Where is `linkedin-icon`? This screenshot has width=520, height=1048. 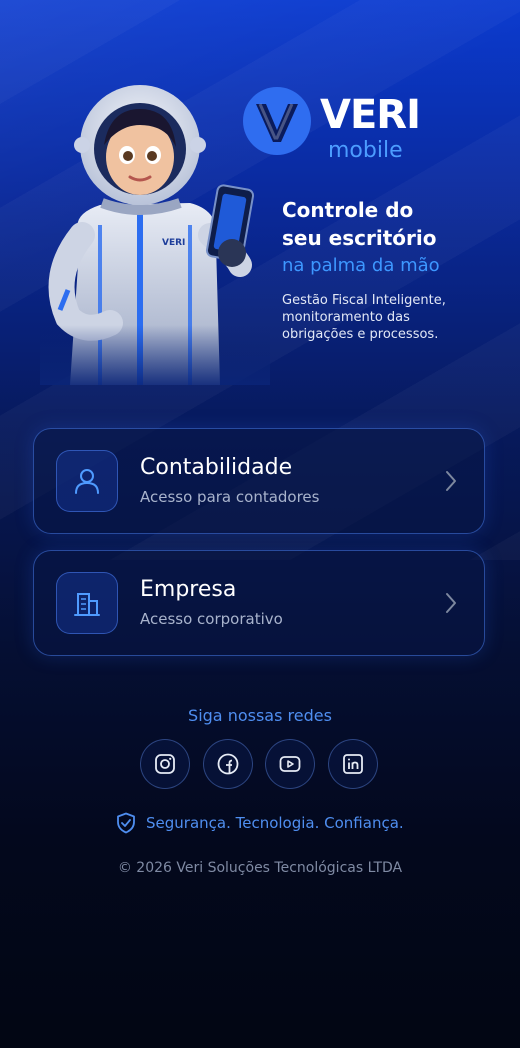
linkedin-icon is located at coordinates (353, 764).